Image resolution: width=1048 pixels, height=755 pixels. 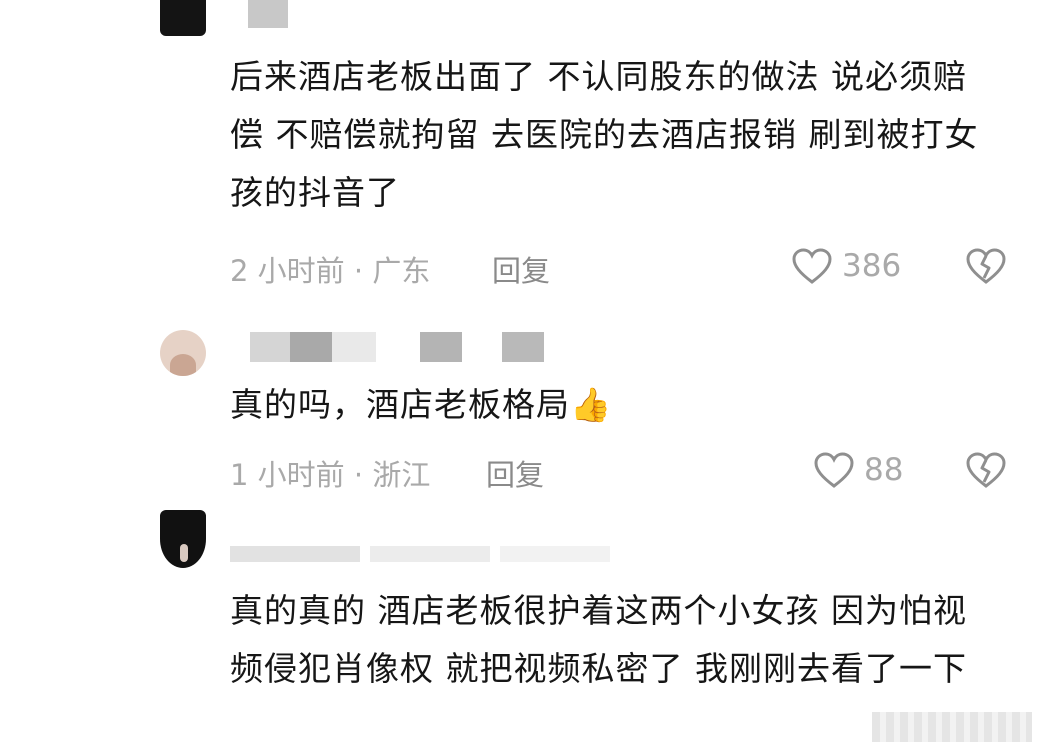 What do you see at coordinates (884, 470) in the screenshot?
I see `like-count: 88` at bounding box center [884, 470].